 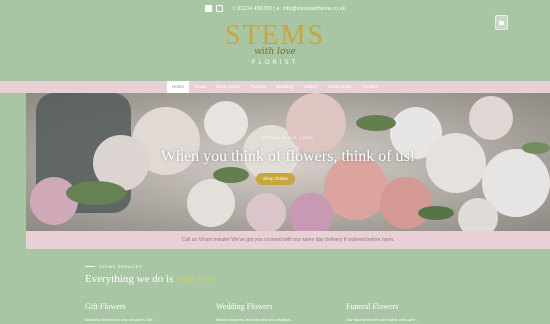 I want to click on nav-item-testimonials: Testimonials, so click(x=340, y=87).